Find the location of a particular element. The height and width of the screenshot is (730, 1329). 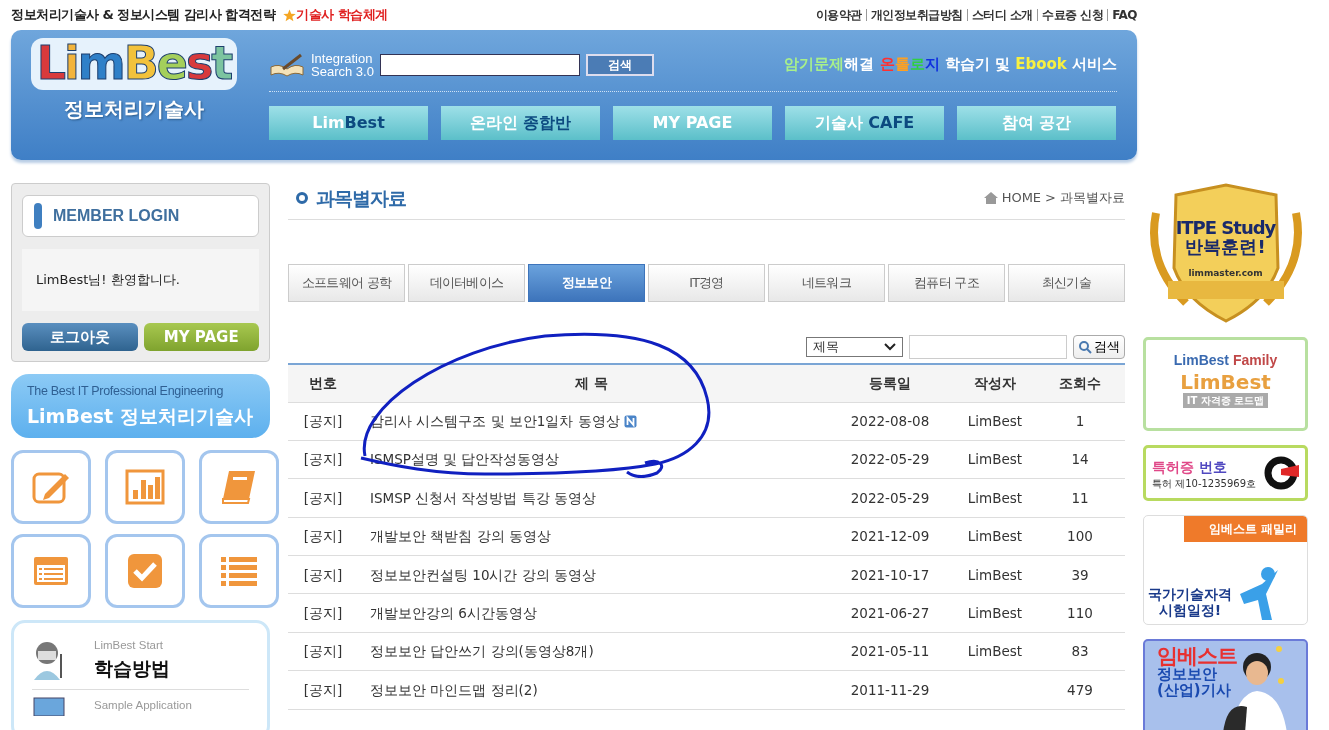

course-brand: 임베스트 is located at coordinates (1197, 656).